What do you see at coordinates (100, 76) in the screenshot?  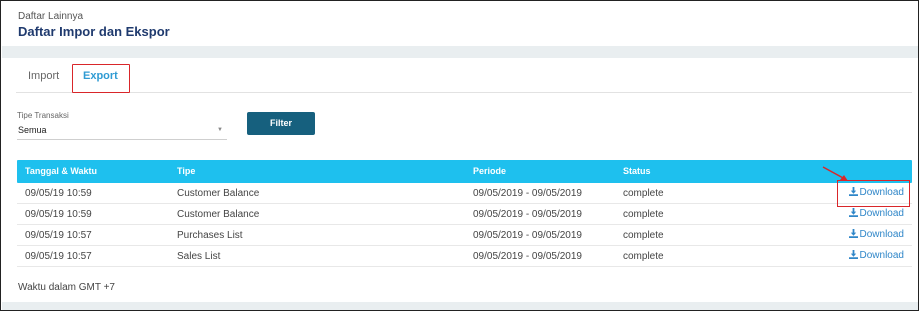 I see `tab-export: Export` at bounding box center [100, 76].